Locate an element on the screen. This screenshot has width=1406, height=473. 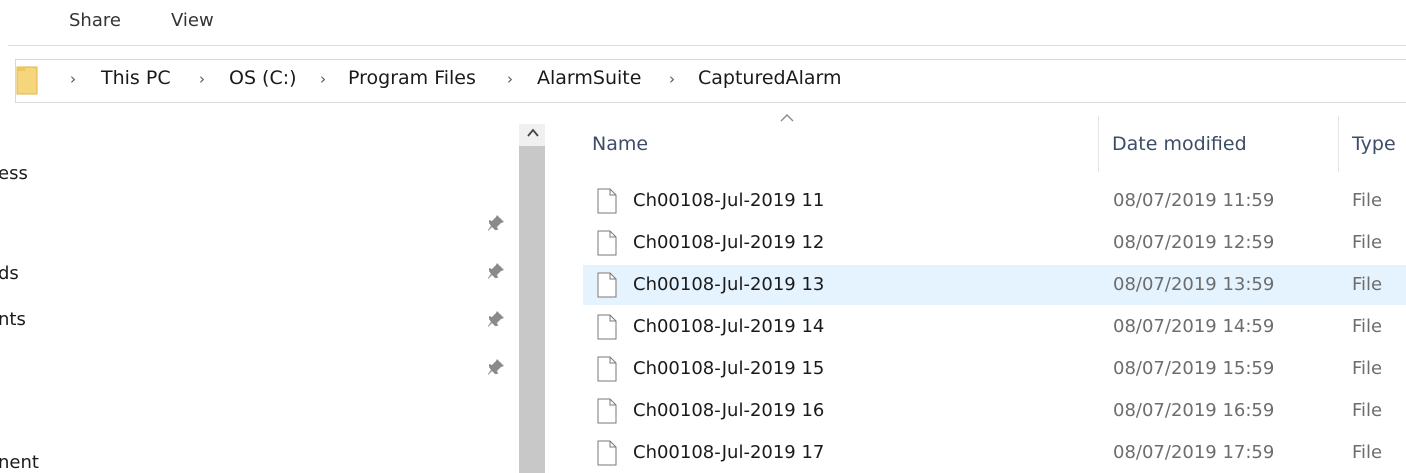
file-date-modified: 08/07/2019 14:59 is located at coordinates (1194, 326).